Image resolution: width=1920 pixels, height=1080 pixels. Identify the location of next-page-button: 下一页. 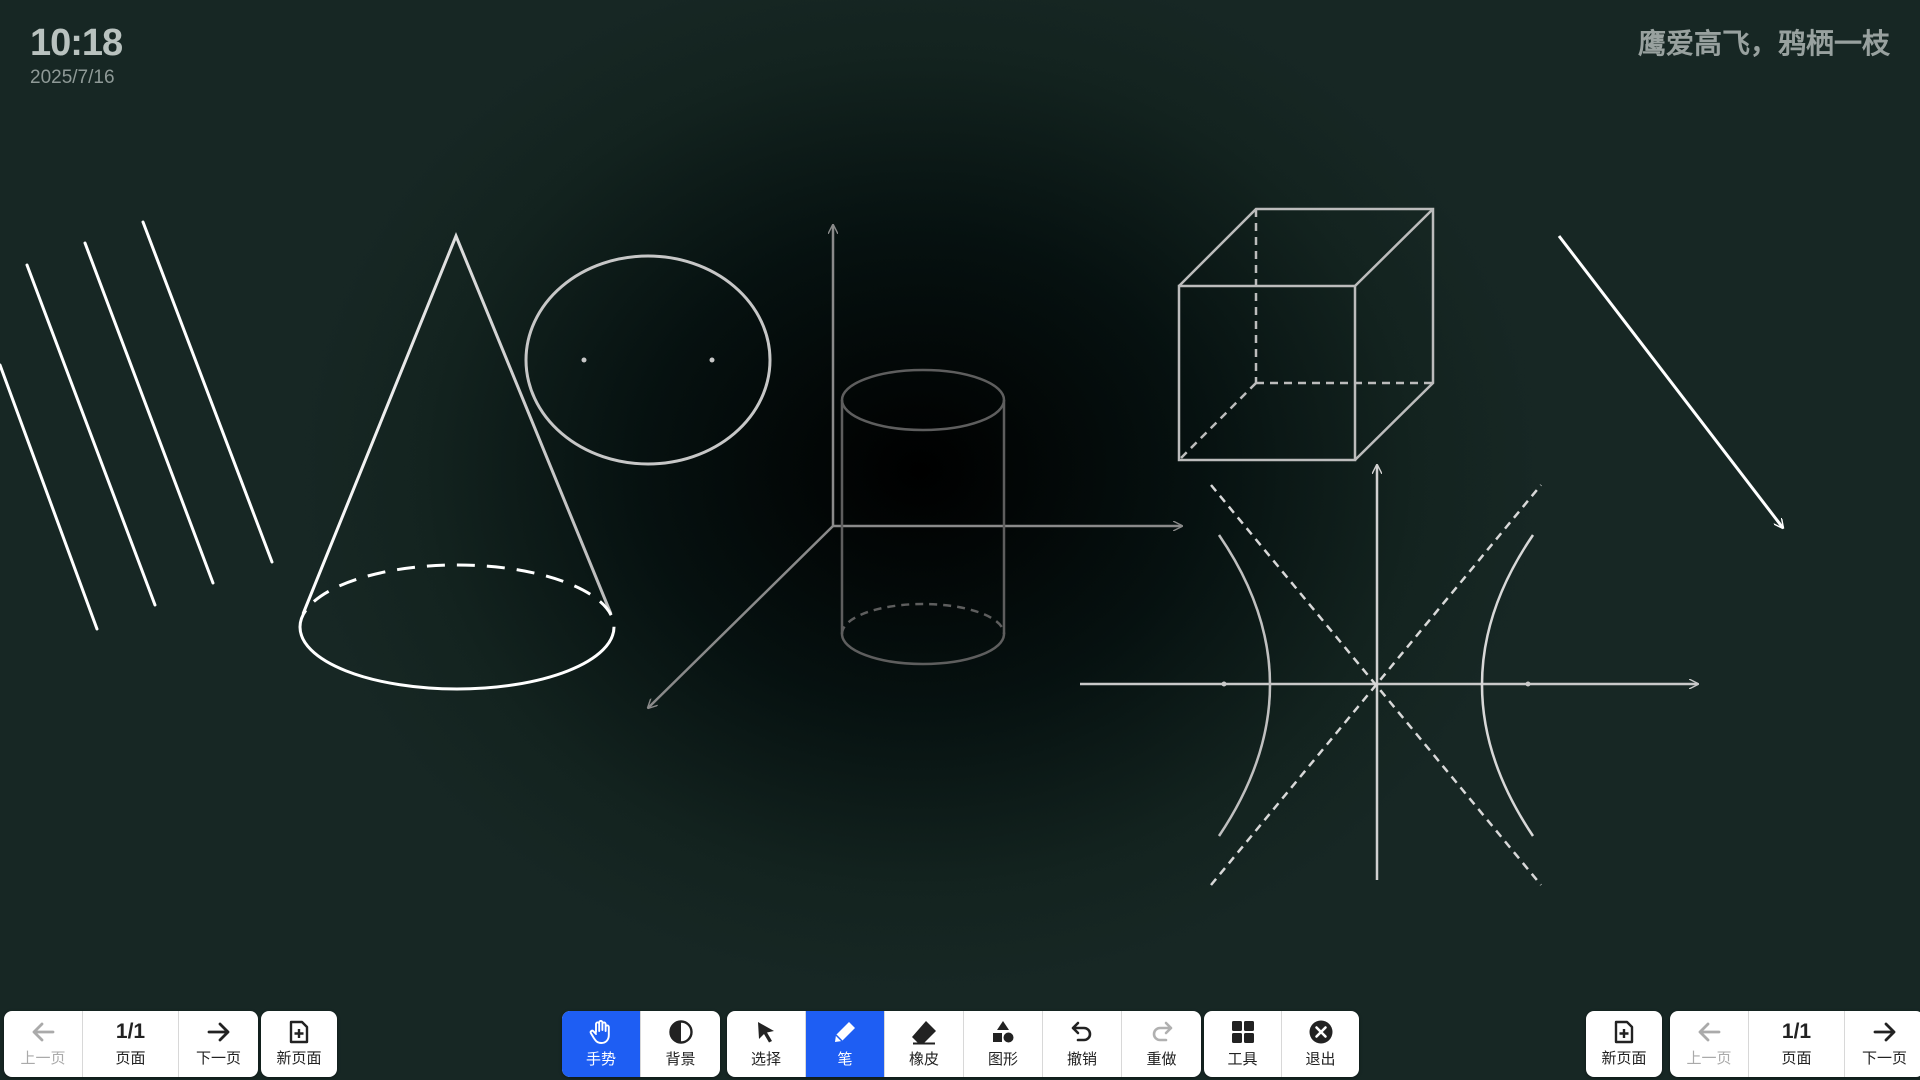
(218, 1044).